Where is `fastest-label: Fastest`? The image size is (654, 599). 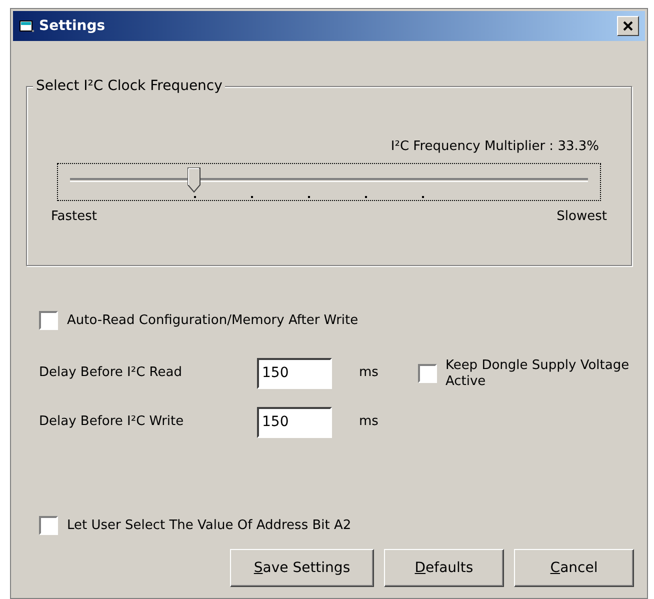 fastest-label: Fastest is located at coordinates (74, 217).